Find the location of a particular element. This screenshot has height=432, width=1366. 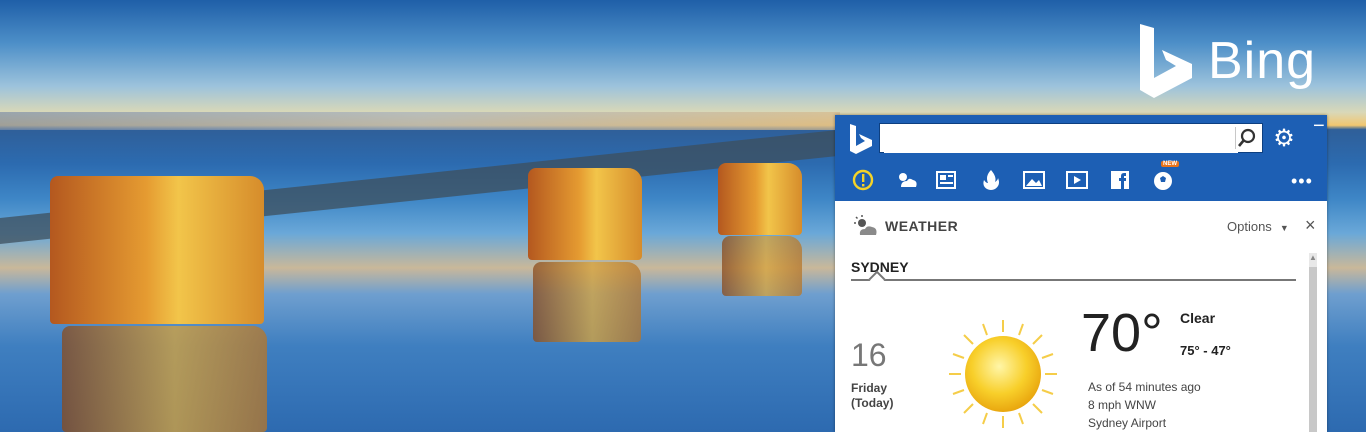

video-icon is located at coordinates (1077, 180).